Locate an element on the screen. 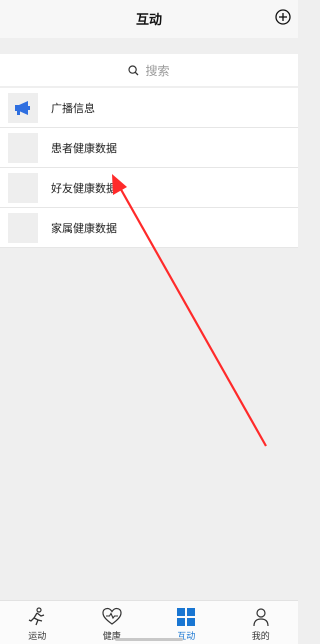 The height and width of the screenshot is (644, 320). patient-thumb is located at coordinates (23, 147).